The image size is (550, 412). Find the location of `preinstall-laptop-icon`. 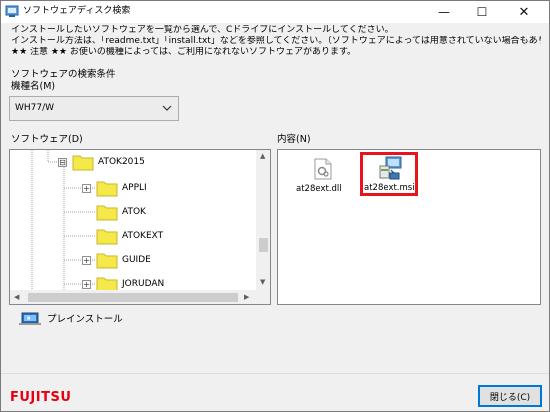

preinstall-laptop-icon is located at coordinates (30, 318).